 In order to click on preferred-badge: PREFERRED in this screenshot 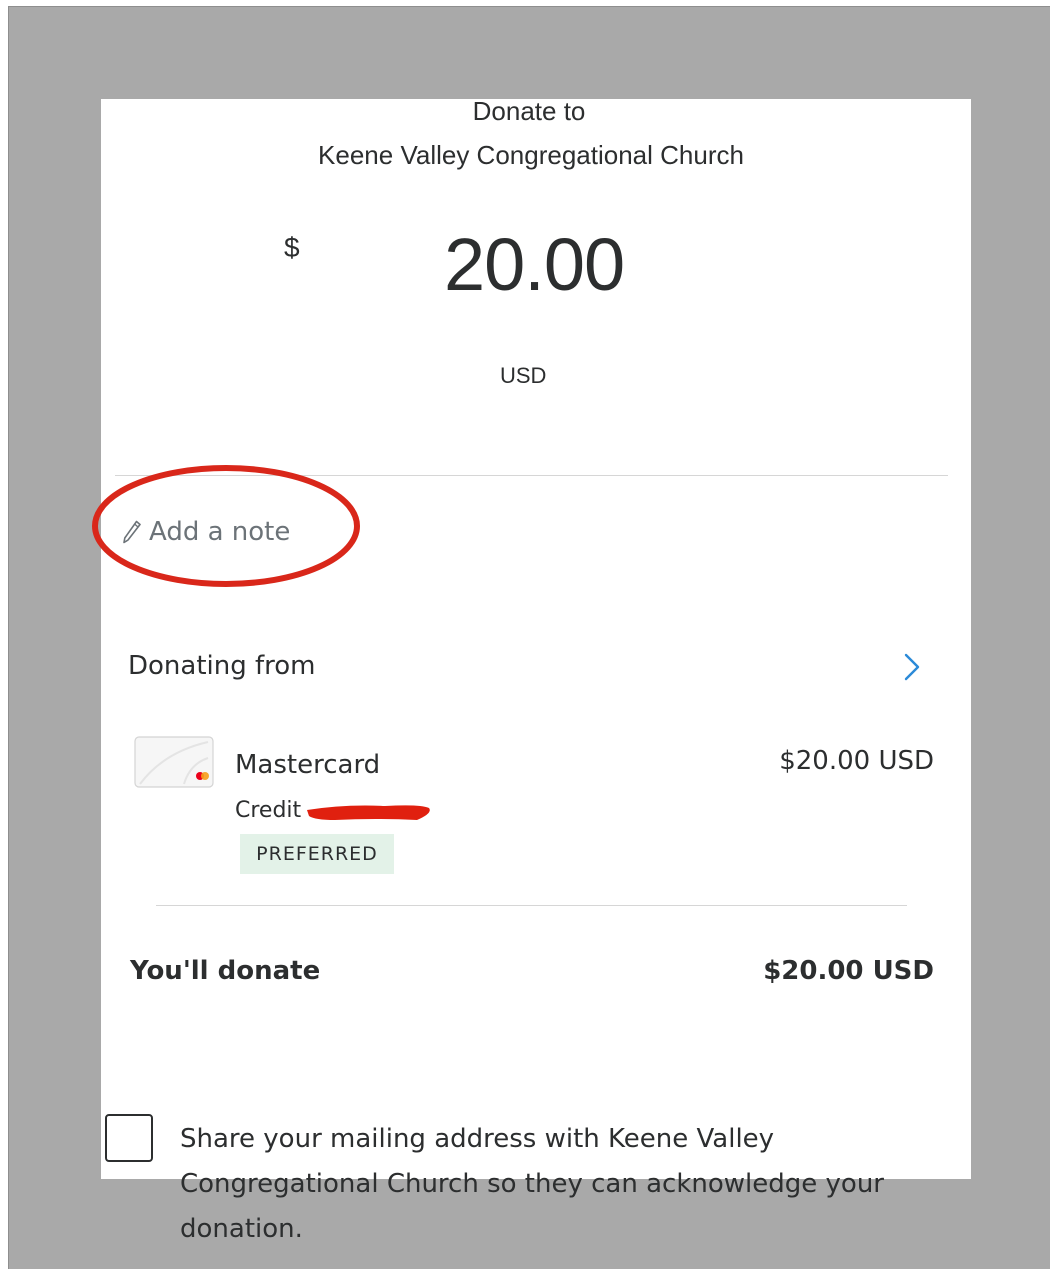, I will do `click(317, 854)`.